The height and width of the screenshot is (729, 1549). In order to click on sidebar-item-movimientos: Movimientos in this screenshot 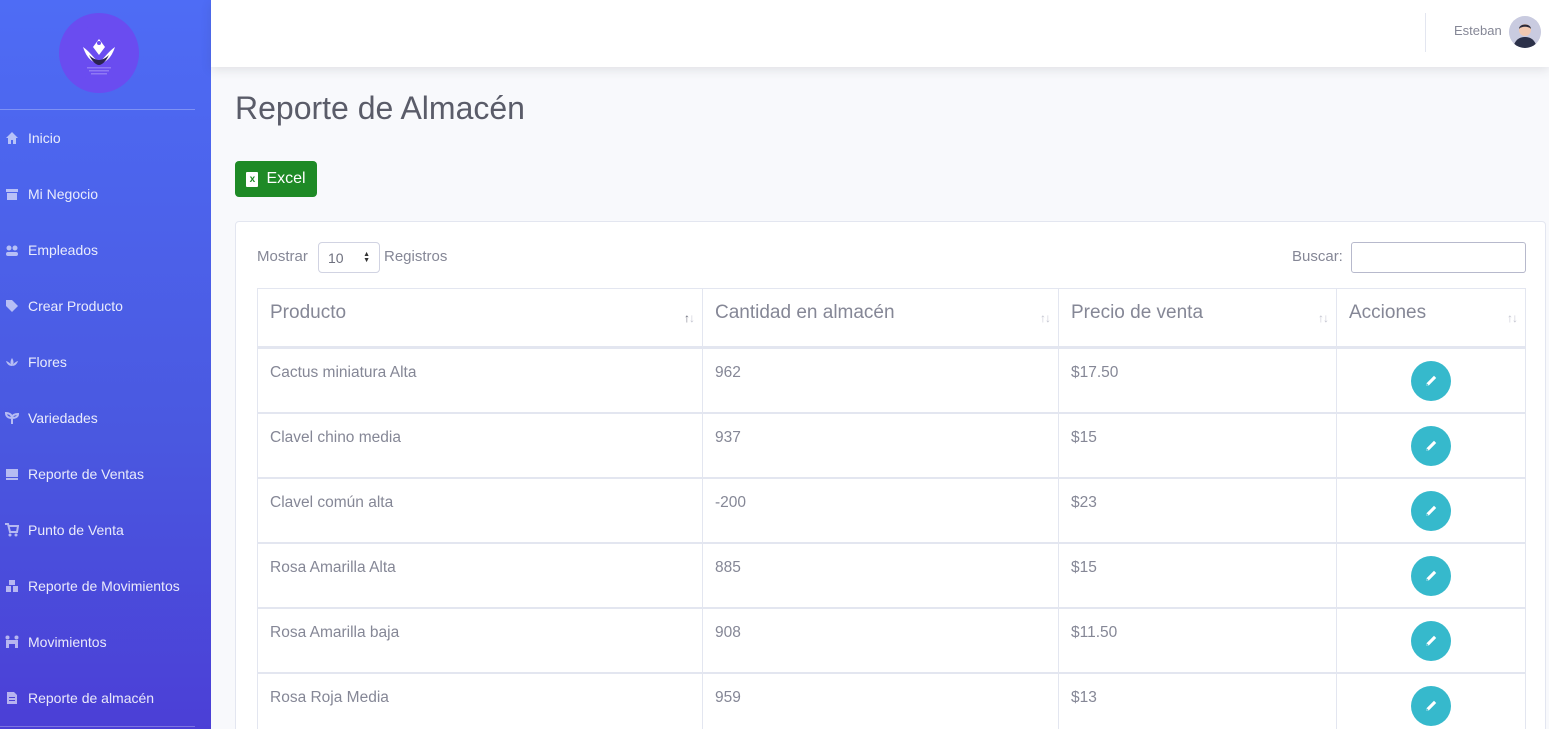, I will do `click(105, 642)`.